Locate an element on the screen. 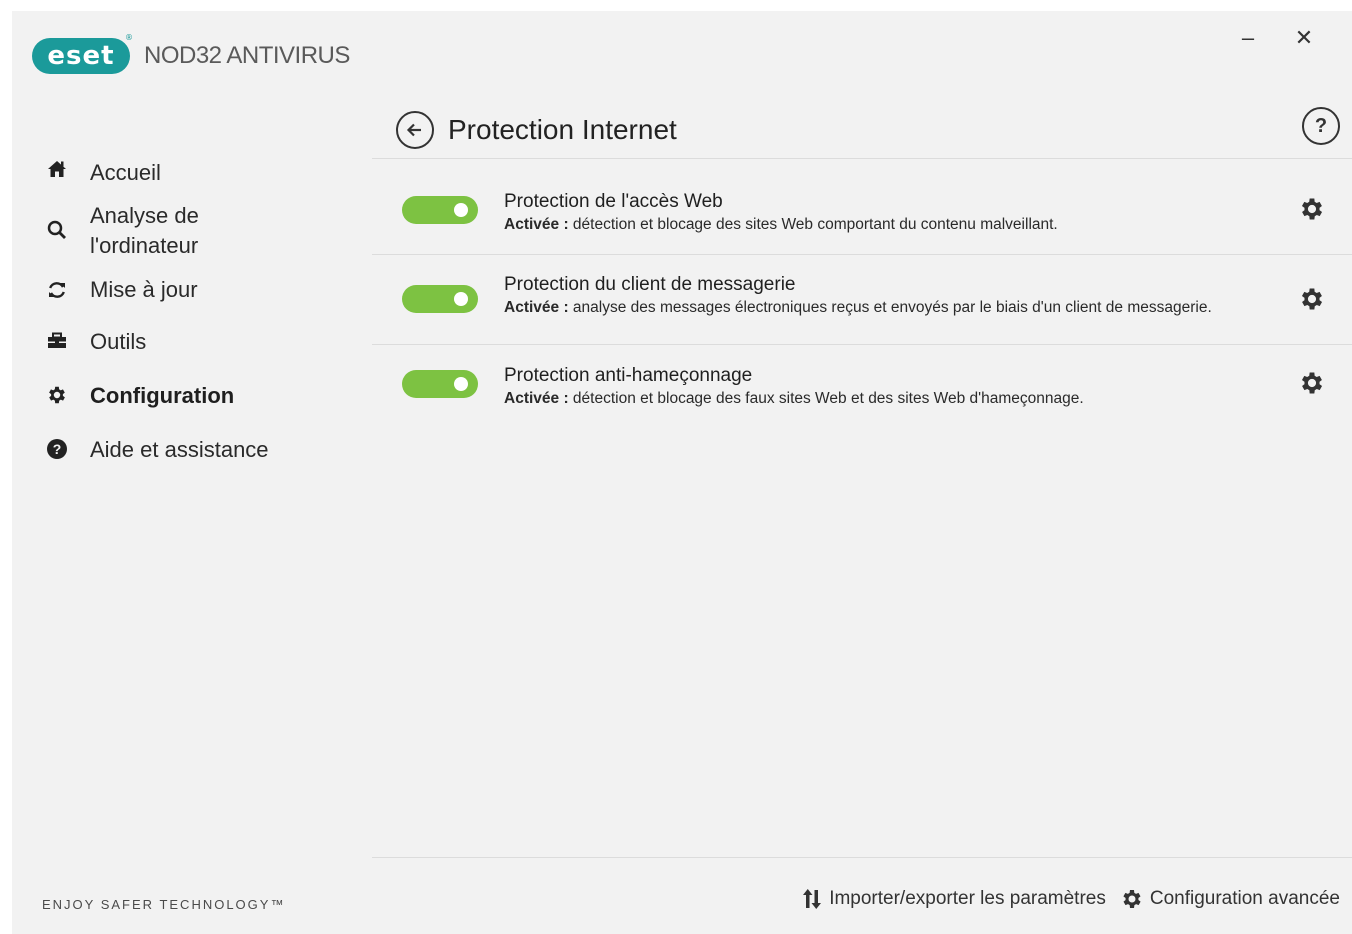 The height and width of the screenshot is (934, 1352). page-header: Protection Internet ? is located at coordinates (862, 130).